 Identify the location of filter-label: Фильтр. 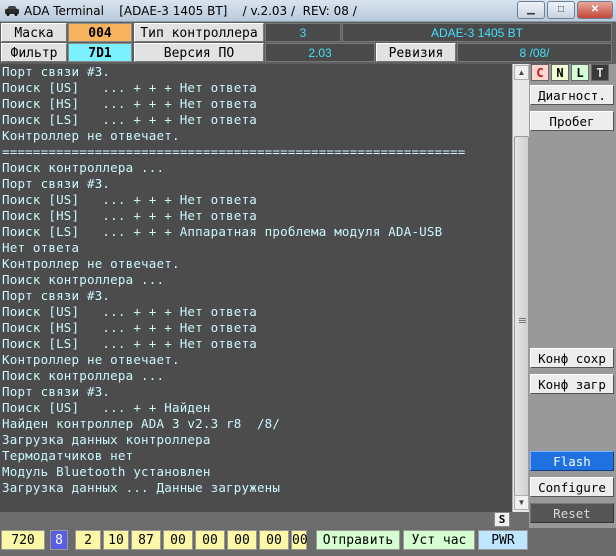
(34, 52).